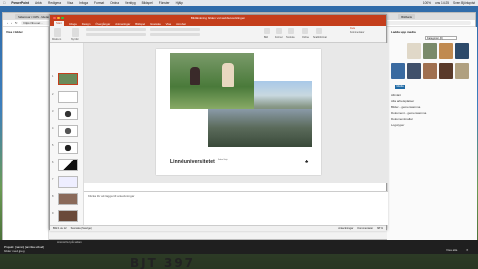  Describe the element at coordinates (290, 37) in the screenshot. I see `textbox-label: Textruta` at that location.